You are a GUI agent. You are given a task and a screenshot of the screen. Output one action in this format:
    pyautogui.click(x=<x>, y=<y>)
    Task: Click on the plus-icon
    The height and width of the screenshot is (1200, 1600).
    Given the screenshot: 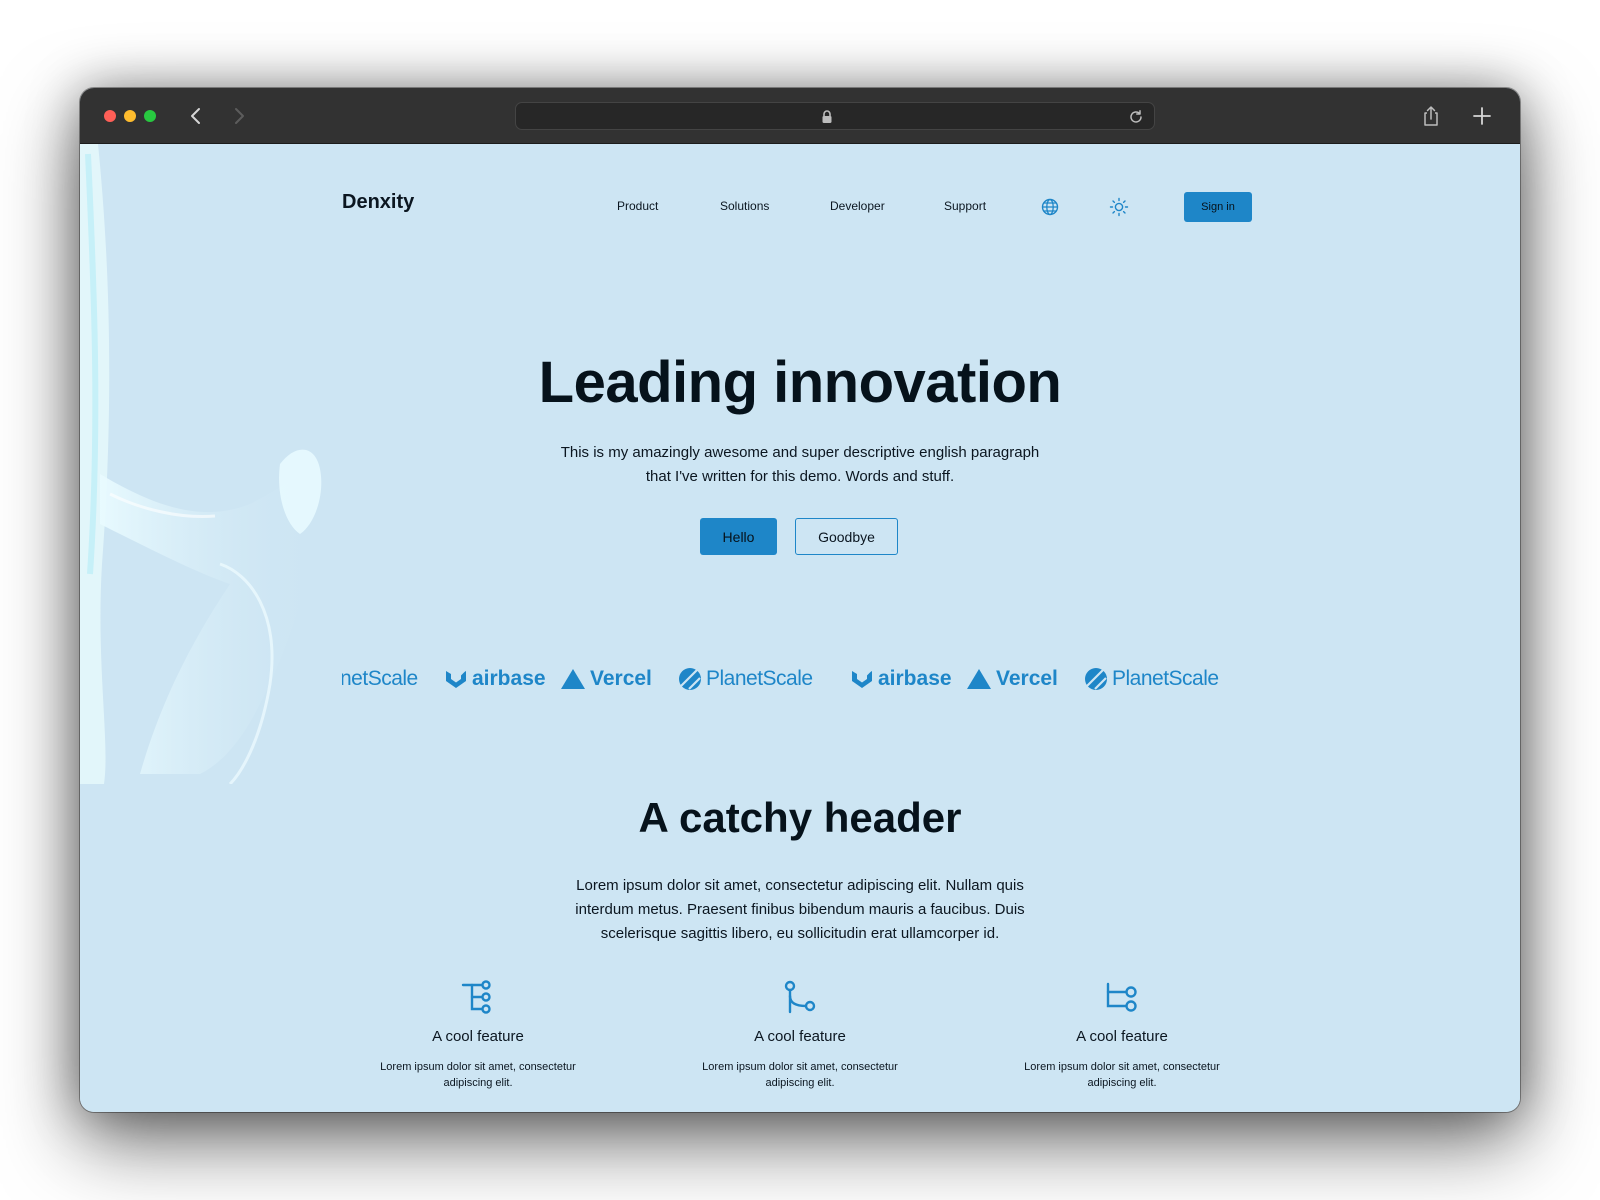 What is the action you would take?
    pyautogui.click(x=1482, y=116)
    